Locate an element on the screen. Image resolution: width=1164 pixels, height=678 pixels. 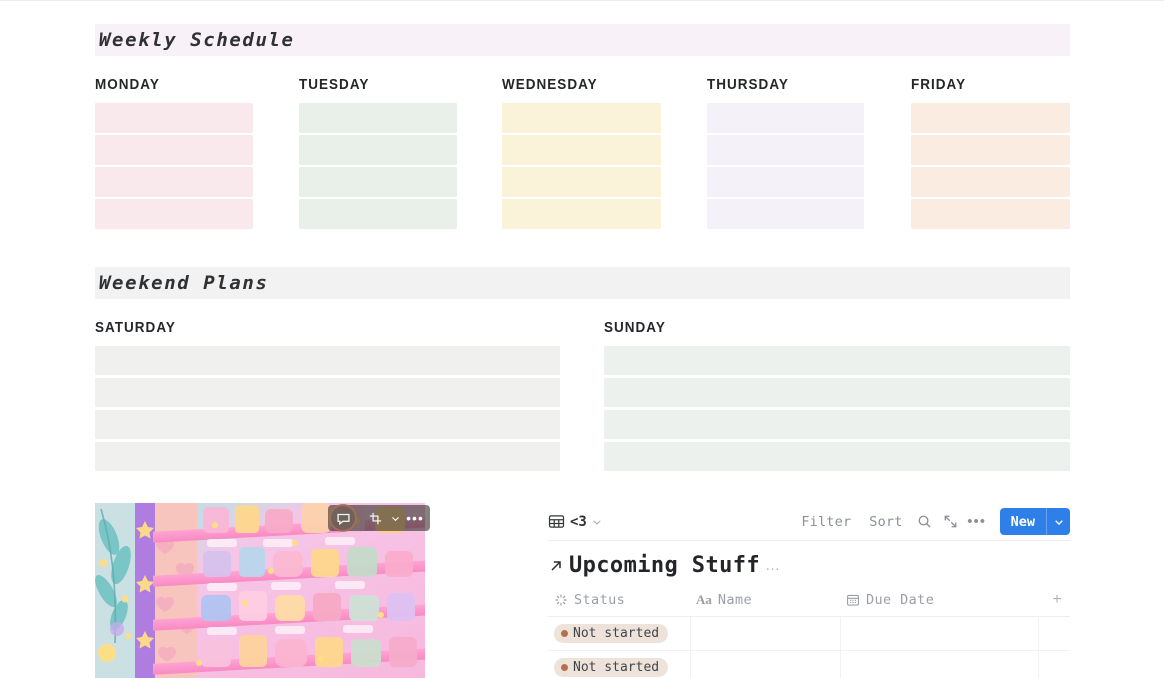
table-header: Status Aa Name Due Date + is located at coordinates (809, 602).